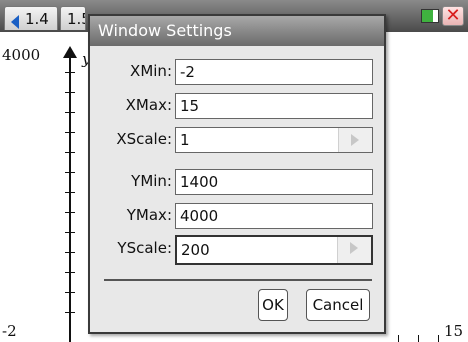  What do you see at coordinates (274, 140) in the screenshot?
I see `xscale-field: 1` at bounding box center [274, 140].